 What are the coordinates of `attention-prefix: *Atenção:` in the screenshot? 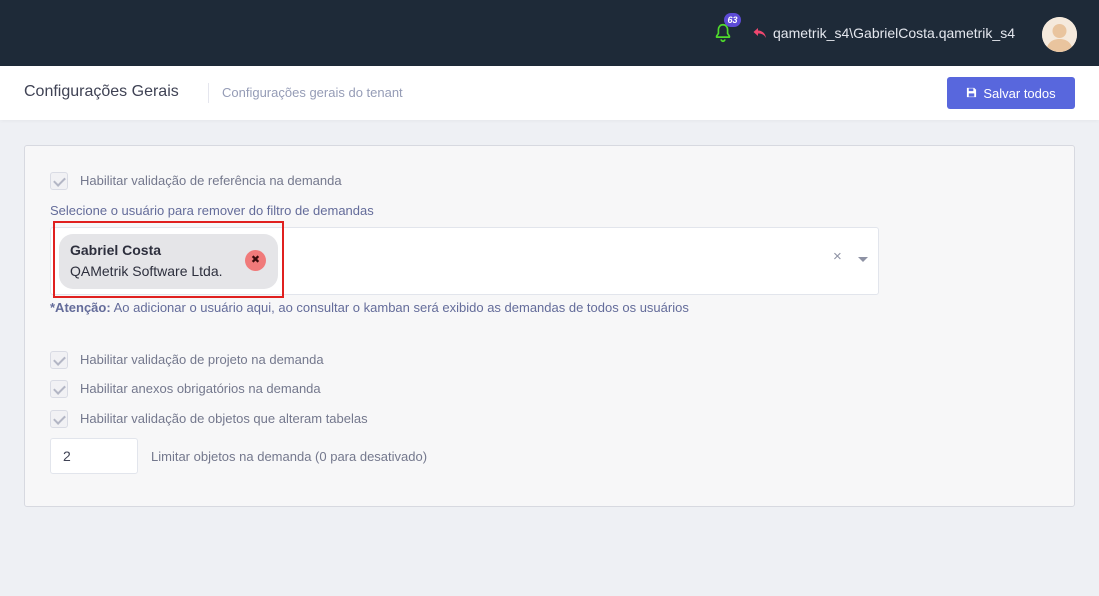 It's located at (80, 307).